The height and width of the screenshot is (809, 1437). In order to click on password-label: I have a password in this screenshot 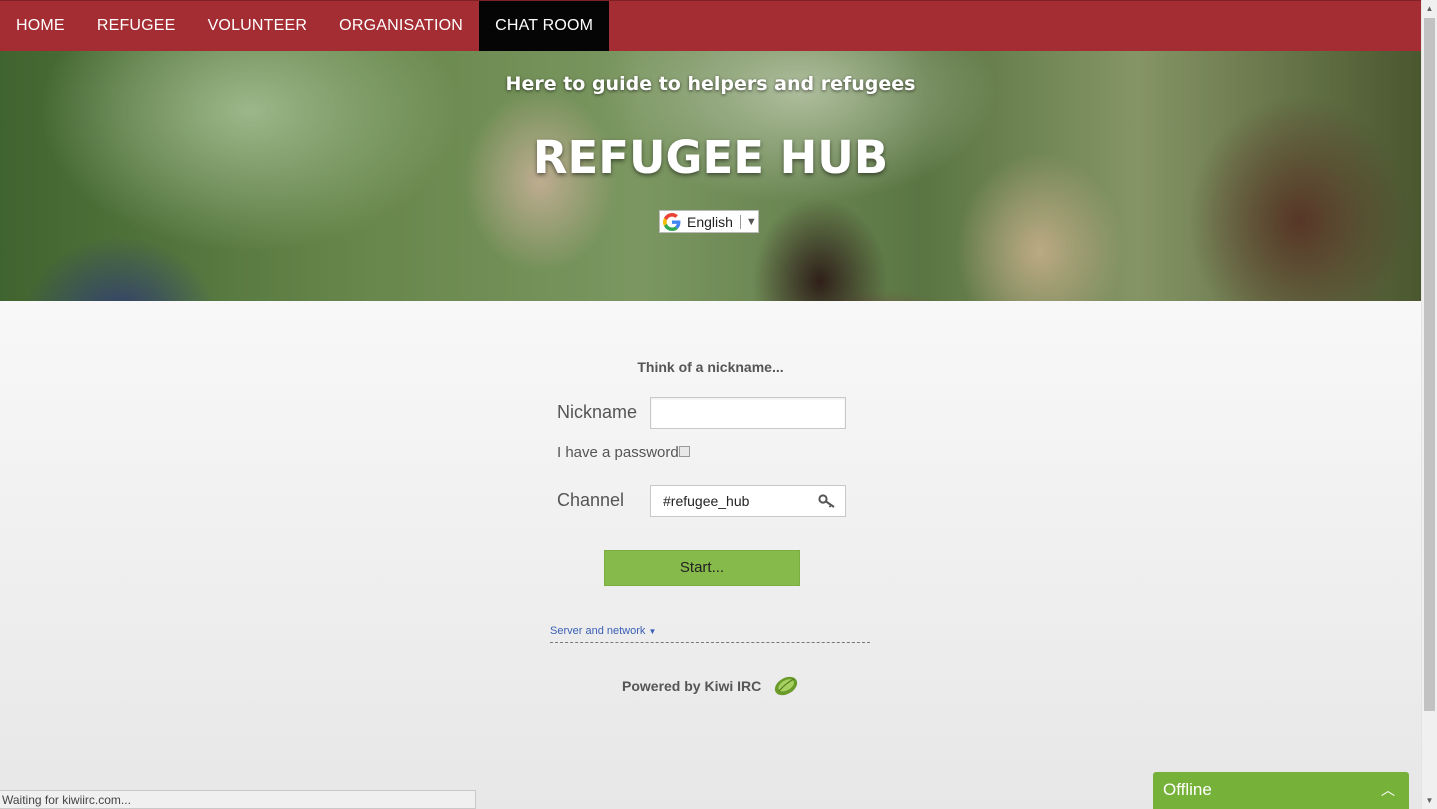, I will do `click(618, 452)`.